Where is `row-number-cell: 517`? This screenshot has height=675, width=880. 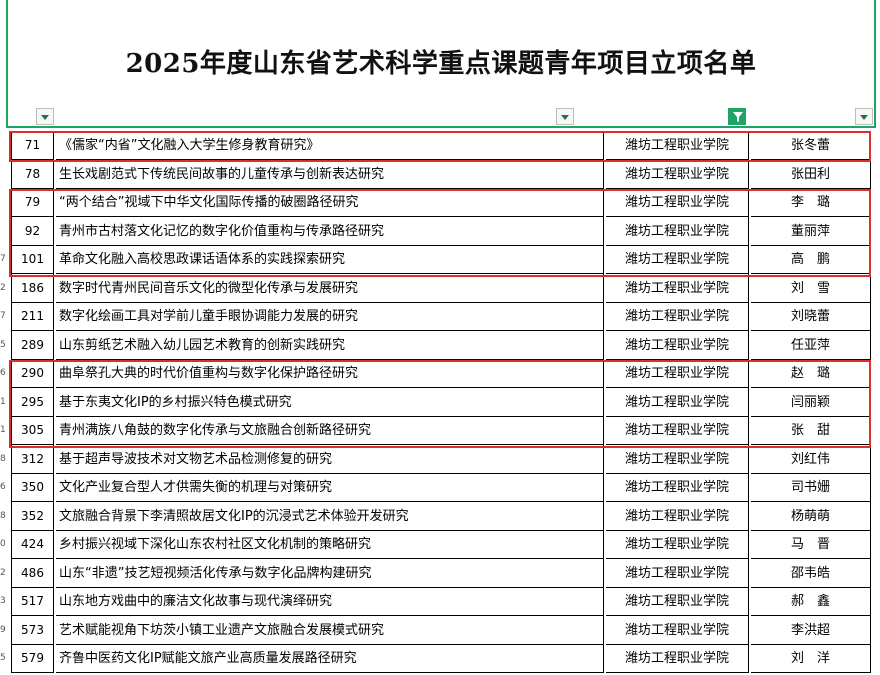 row-number-cell: 517 is located at coordinates (32, 601).